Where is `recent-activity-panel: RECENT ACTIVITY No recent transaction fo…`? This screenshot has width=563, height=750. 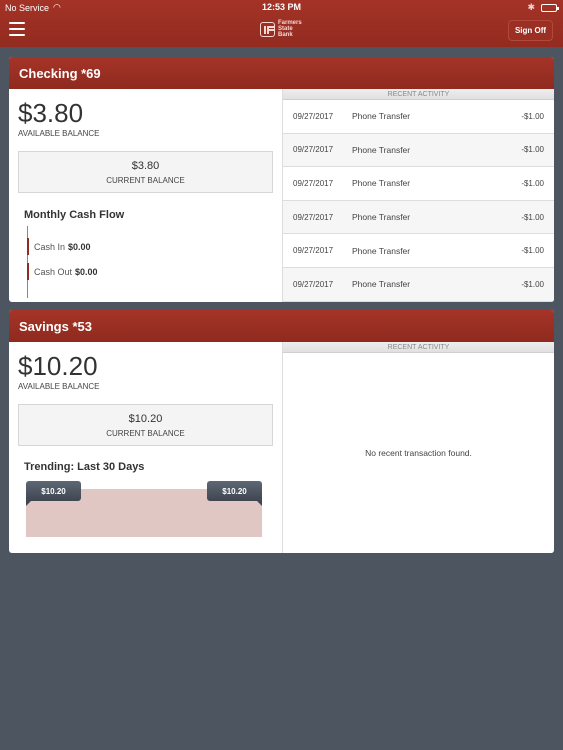
recent-activity-panel: RECENT ACTIVITY No recent transaction fo… is located at coordinates (418, 447).